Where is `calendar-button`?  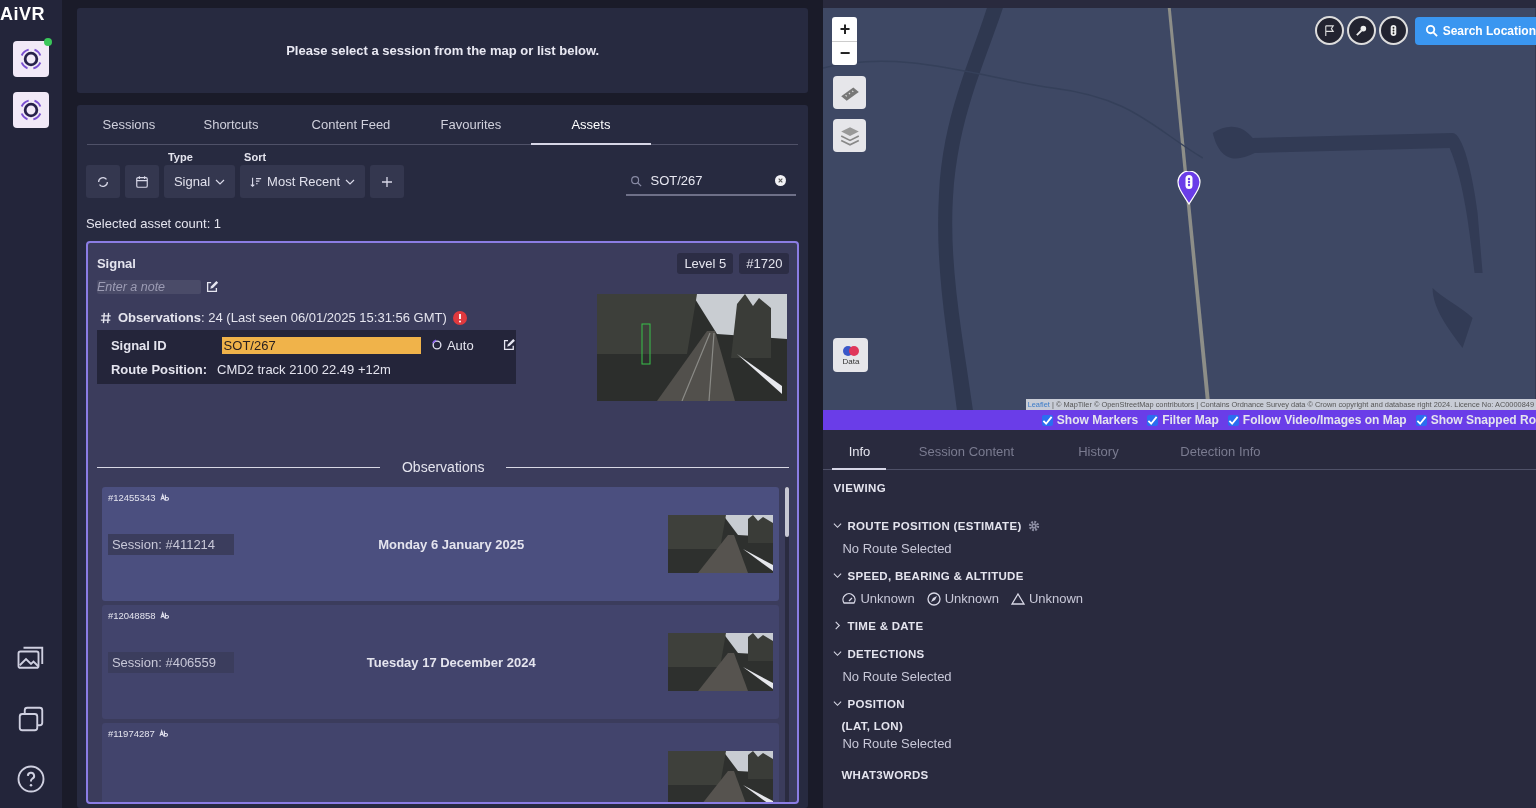
calendar-button is located at coordinates (141, 181).